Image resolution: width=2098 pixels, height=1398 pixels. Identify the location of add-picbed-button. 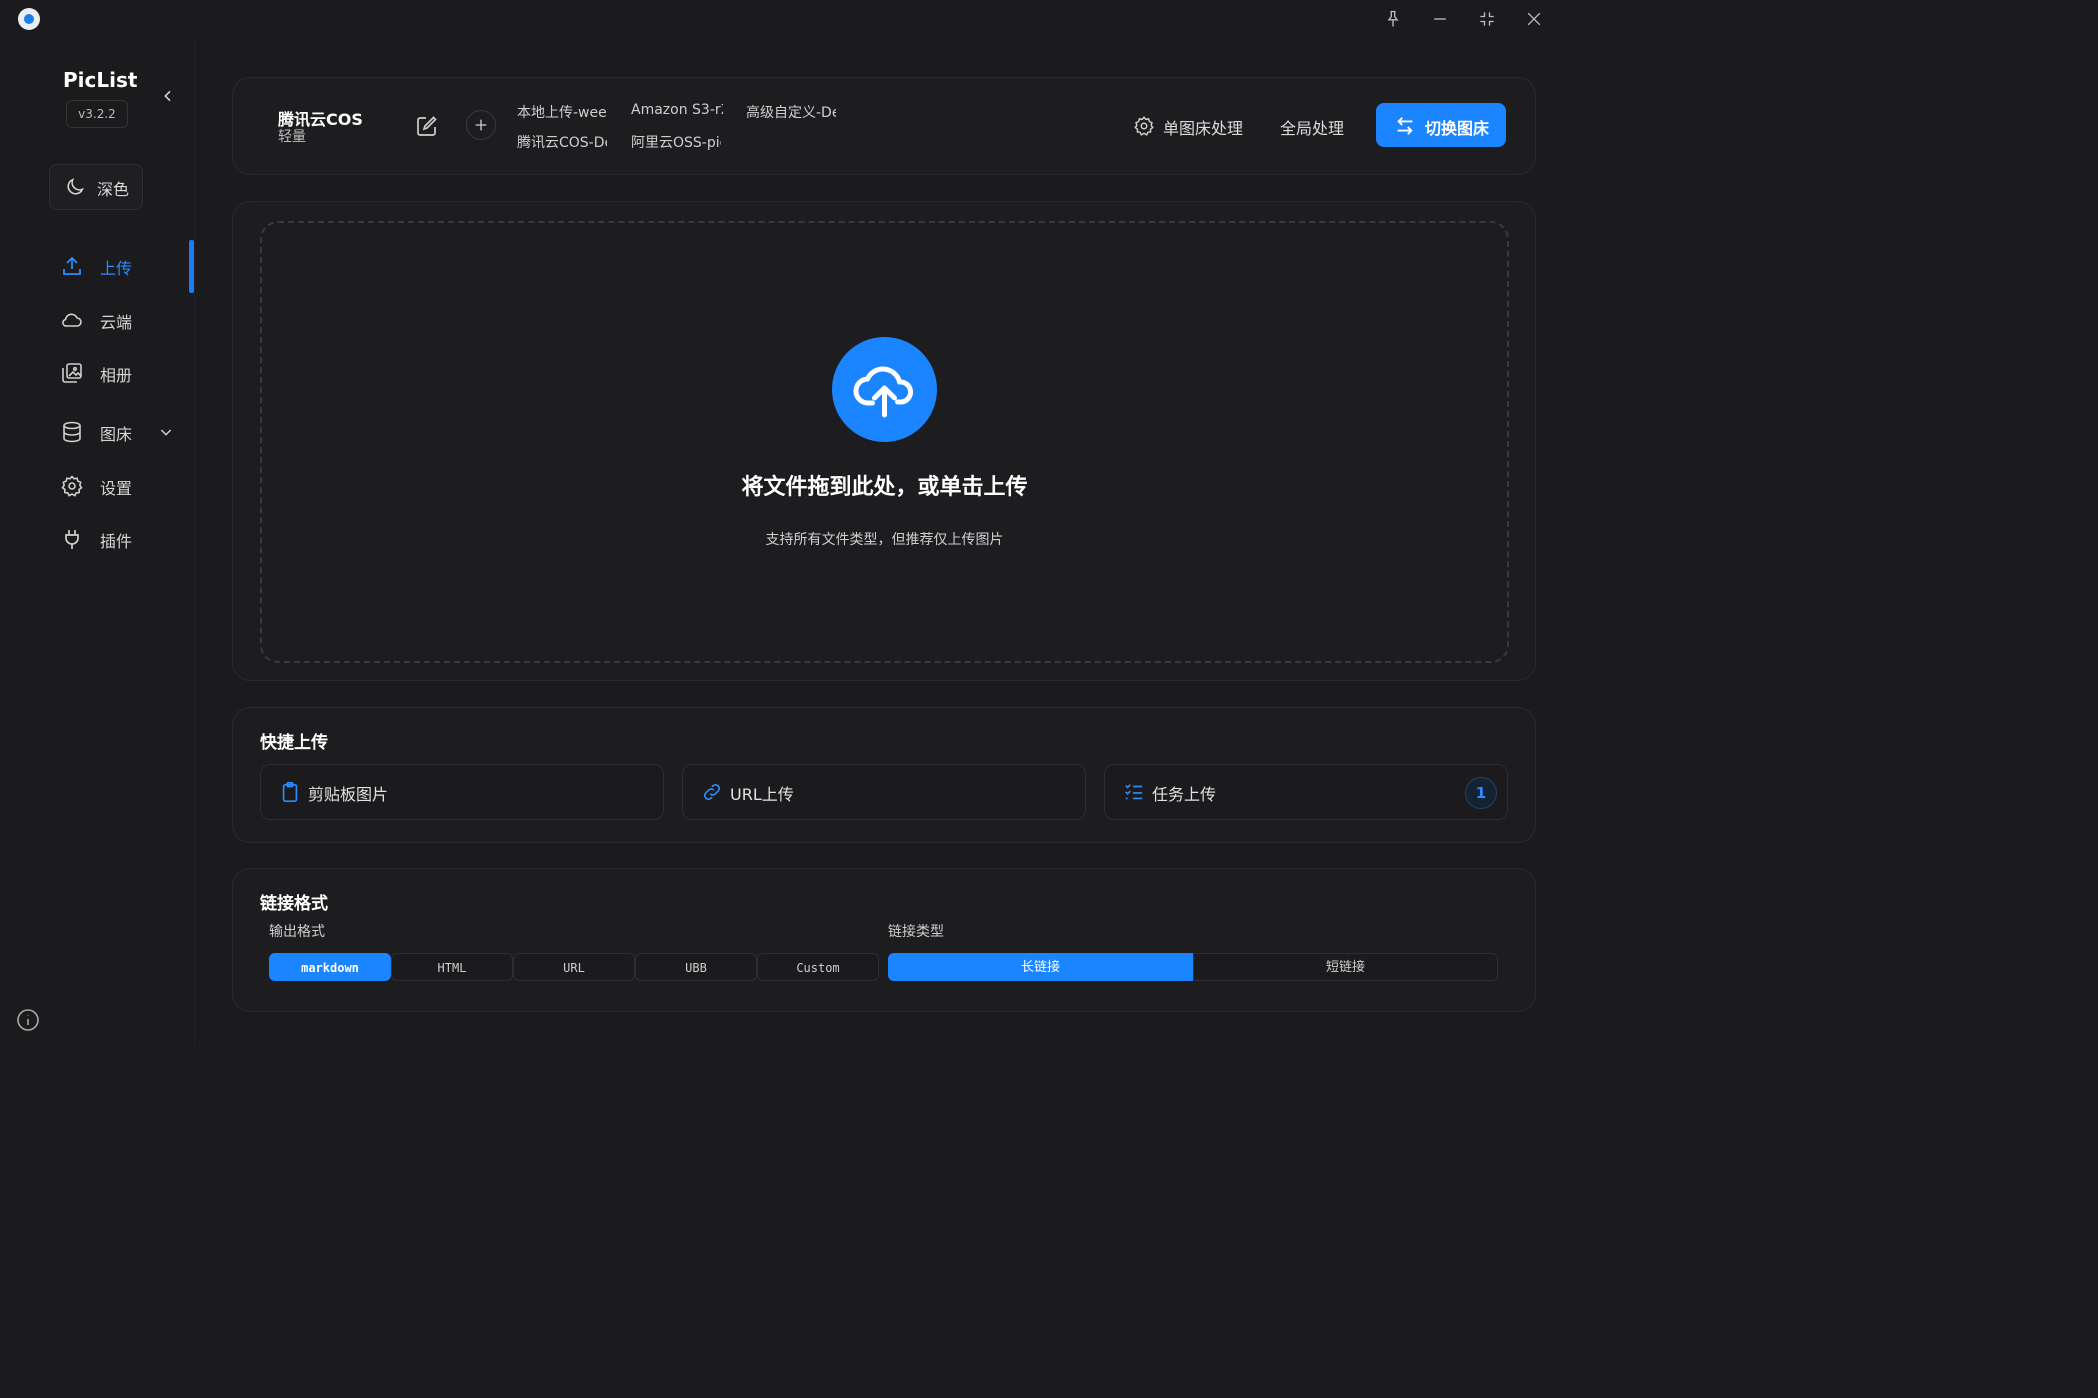
(481, 125).